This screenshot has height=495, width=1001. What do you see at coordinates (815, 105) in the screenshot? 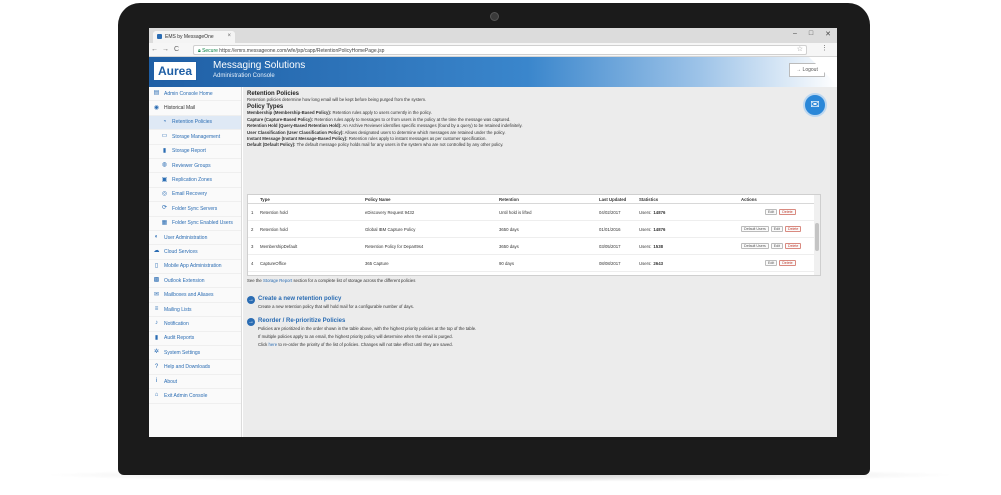
I see `mail-sync-fab-icon: ✉` at bounding box center [815, 105].